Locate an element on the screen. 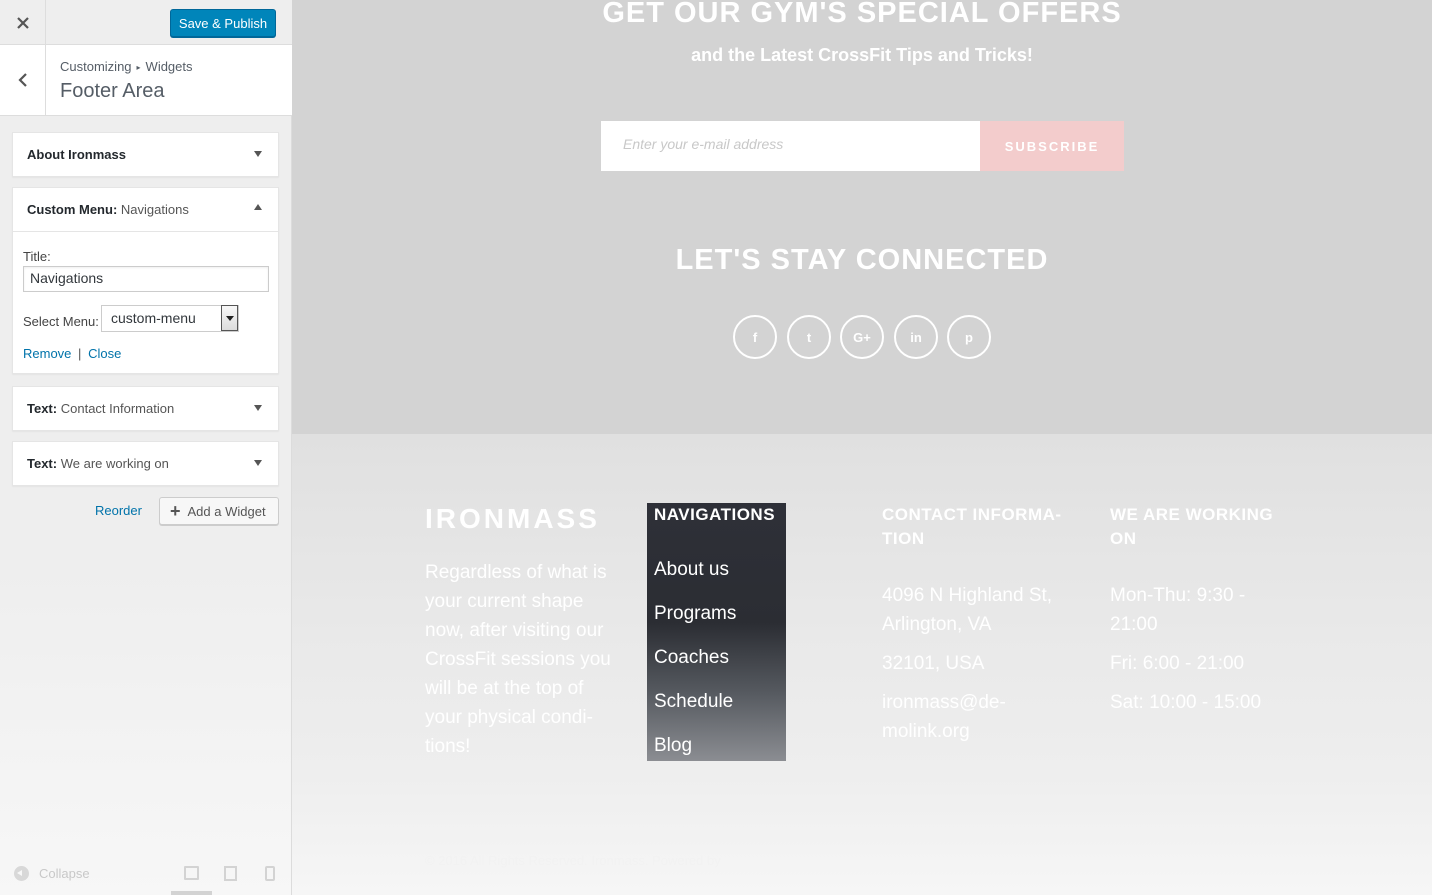  pinterest-icon: p is located at coordinates (969, 337).